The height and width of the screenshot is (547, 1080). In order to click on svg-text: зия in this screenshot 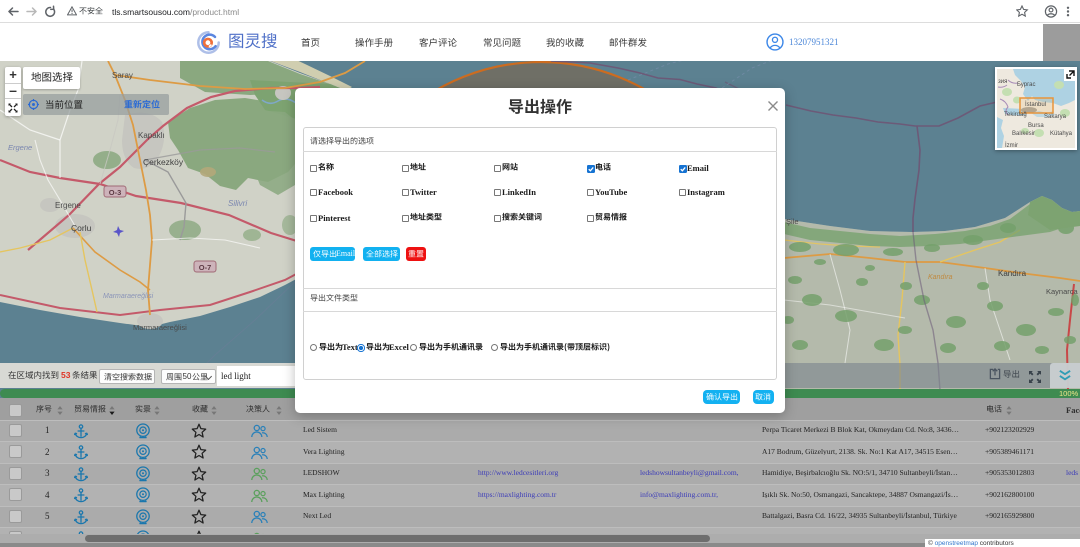, I will do `click(1002, 82)`.